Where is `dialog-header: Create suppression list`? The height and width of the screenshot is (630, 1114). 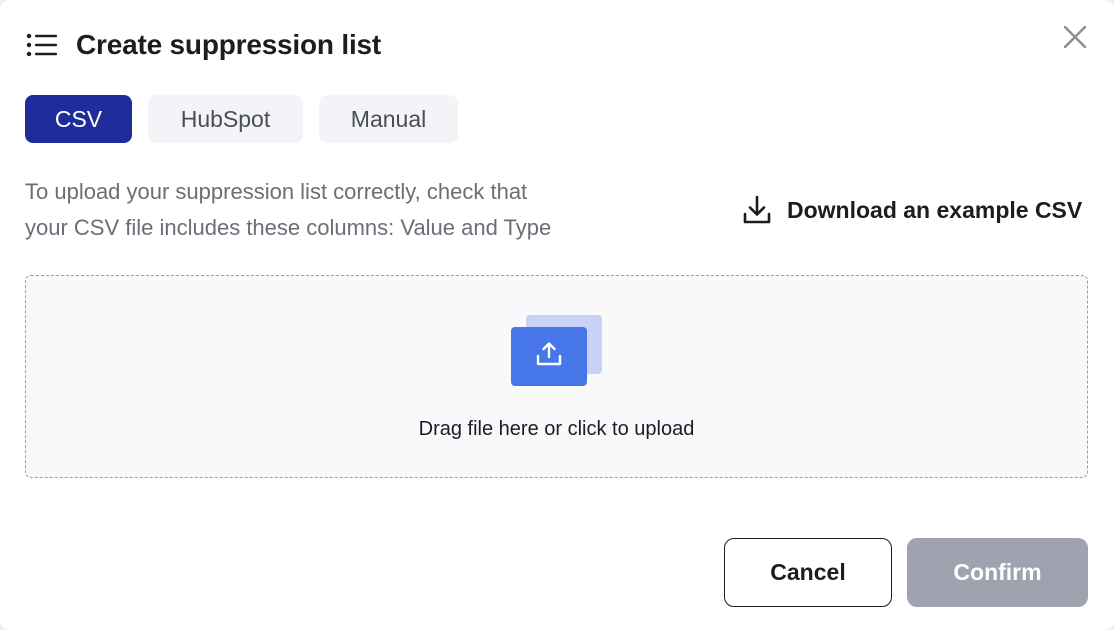 dialog-header: Create suppression list is located at coordinates (203, 45).